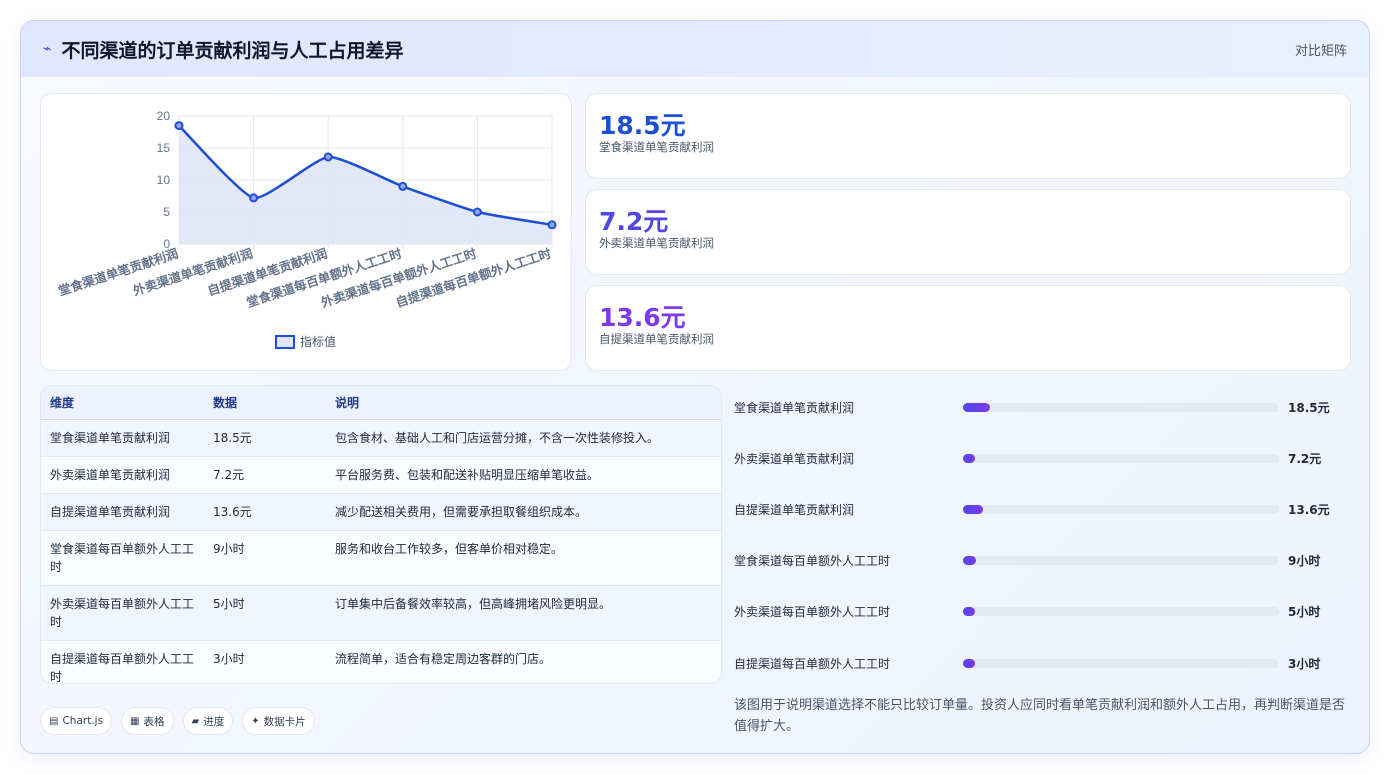 The image size is (1390, 775). I want to click on stat-card: 18.5元 堂食渠道单笔贡献利润, so click(968, 136).